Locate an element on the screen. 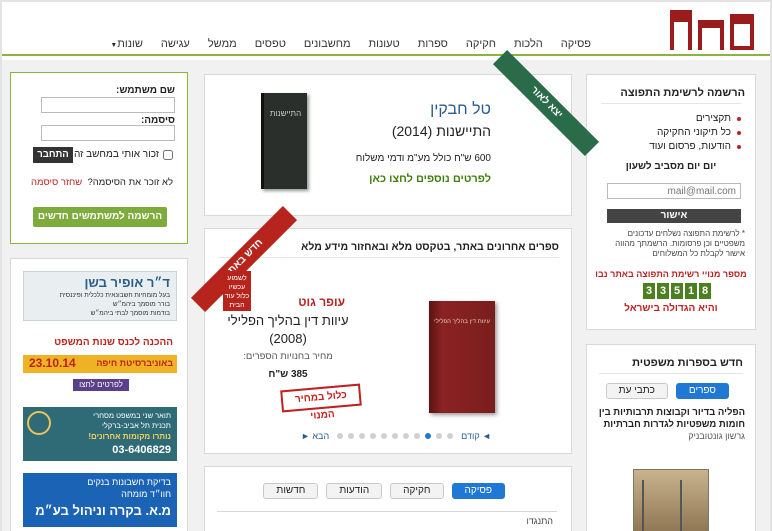 The image size is (772, 531). ad1-name: ד״ר אופיר בשן is located at coordinates (127, 282).